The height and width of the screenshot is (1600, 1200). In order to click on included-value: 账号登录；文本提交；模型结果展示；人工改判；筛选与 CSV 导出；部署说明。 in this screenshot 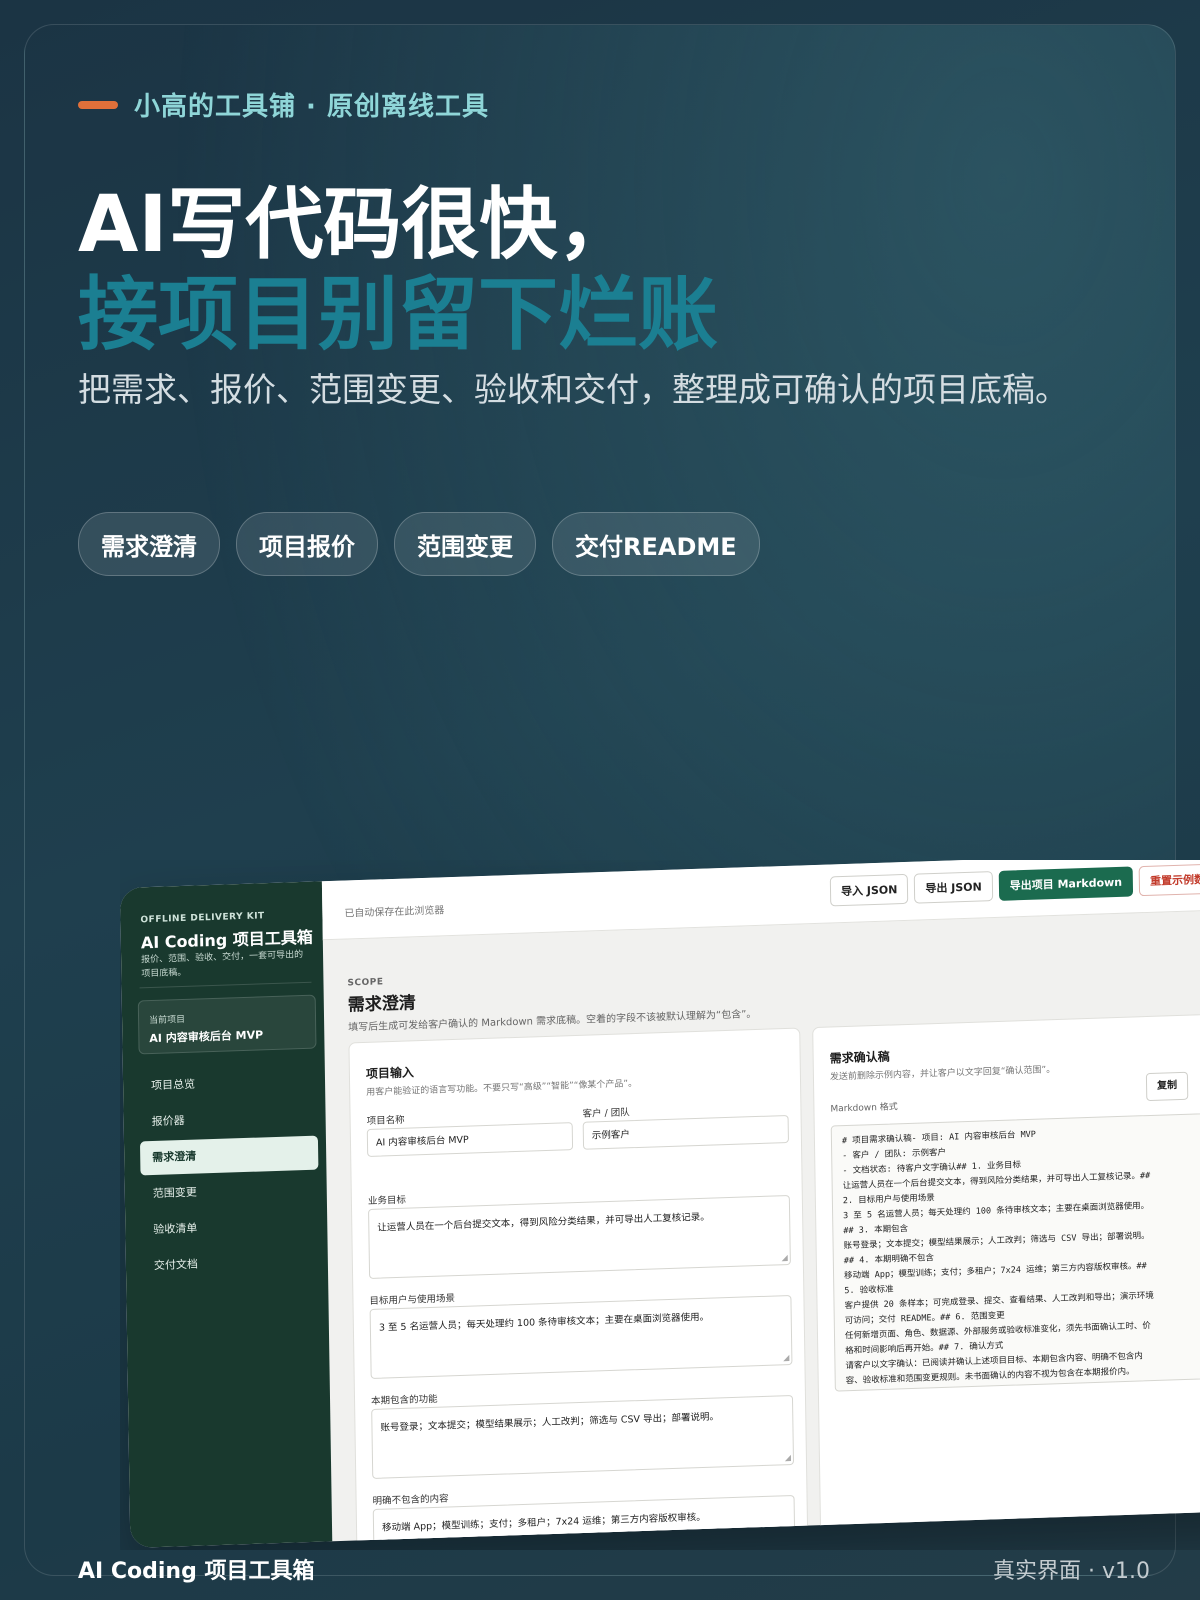, I will do `click(550, 1422)`.